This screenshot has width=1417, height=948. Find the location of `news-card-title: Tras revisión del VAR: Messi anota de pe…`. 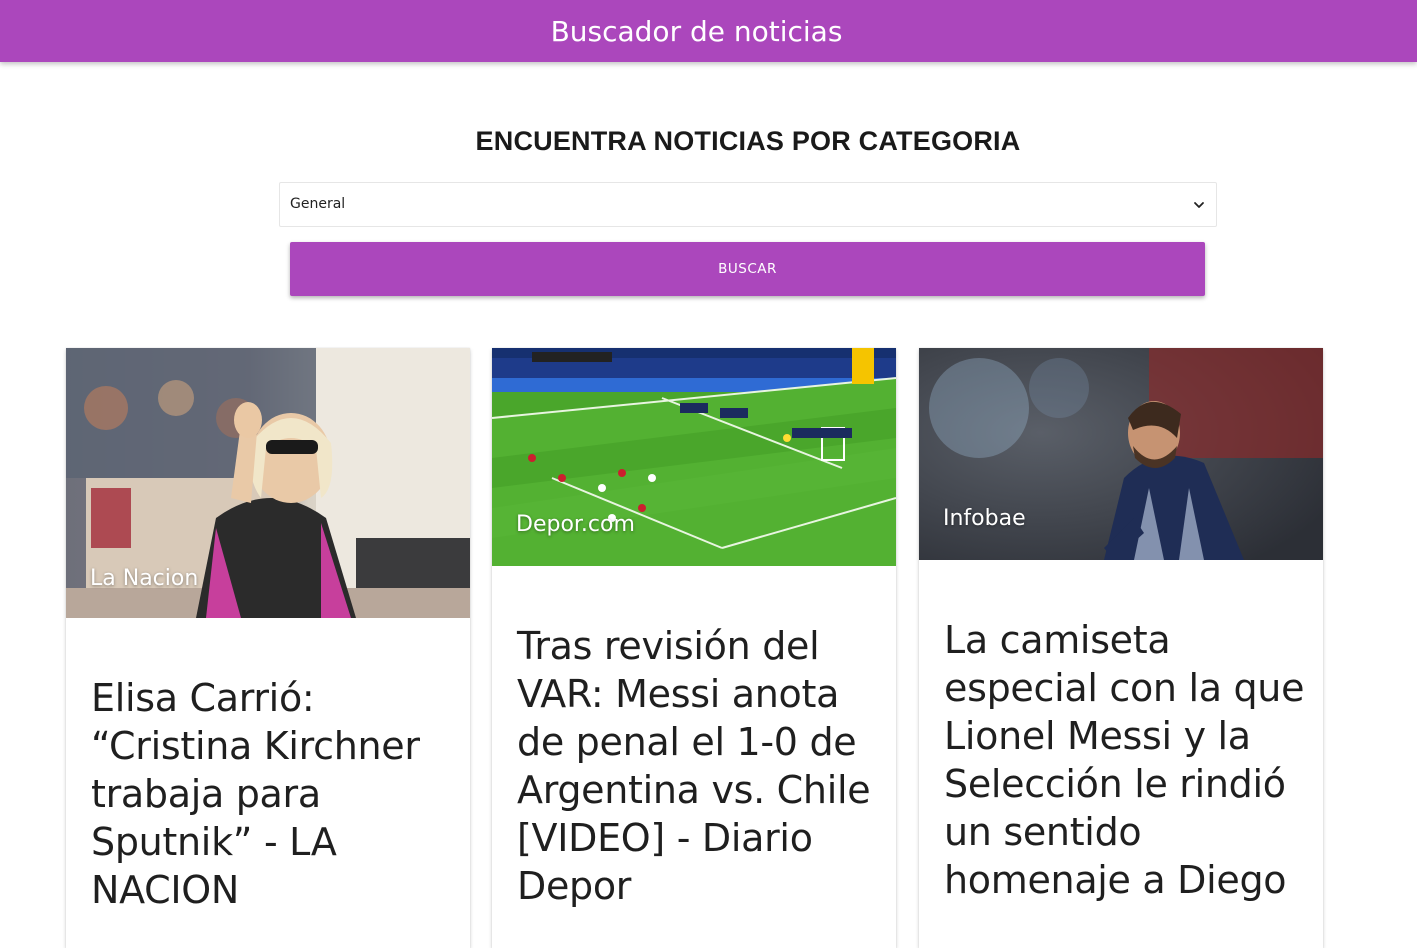

news-card-title: Tras revisión del VAR: Messi anota de pe… is located at coordinates (702, 766).